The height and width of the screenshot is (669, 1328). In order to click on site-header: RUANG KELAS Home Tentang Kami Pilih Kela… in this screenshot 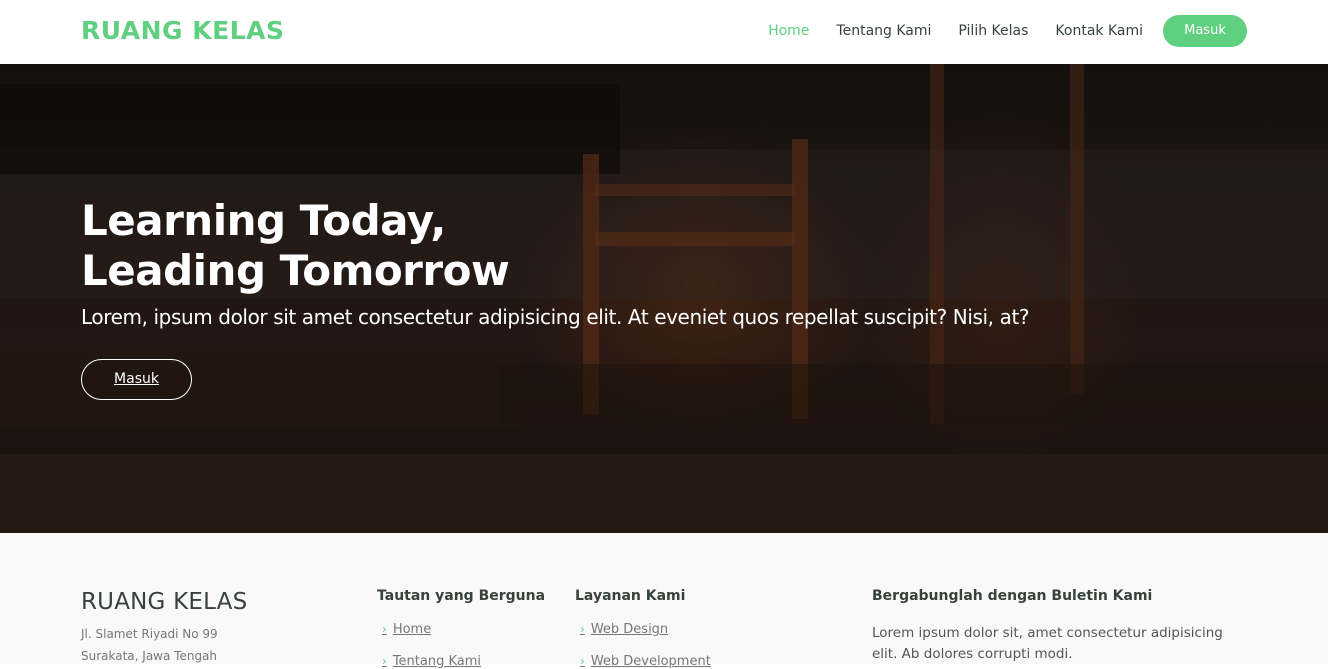, I will do `click(664, 32)`.